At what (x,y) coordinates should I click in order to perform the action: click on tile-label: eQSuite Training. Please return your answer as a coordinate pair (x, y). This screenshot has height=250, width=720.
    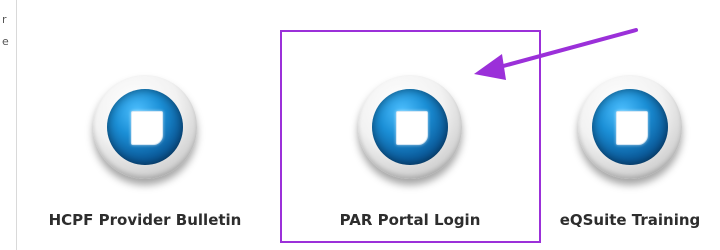
    Looking at the image, I should click on (630, 220).